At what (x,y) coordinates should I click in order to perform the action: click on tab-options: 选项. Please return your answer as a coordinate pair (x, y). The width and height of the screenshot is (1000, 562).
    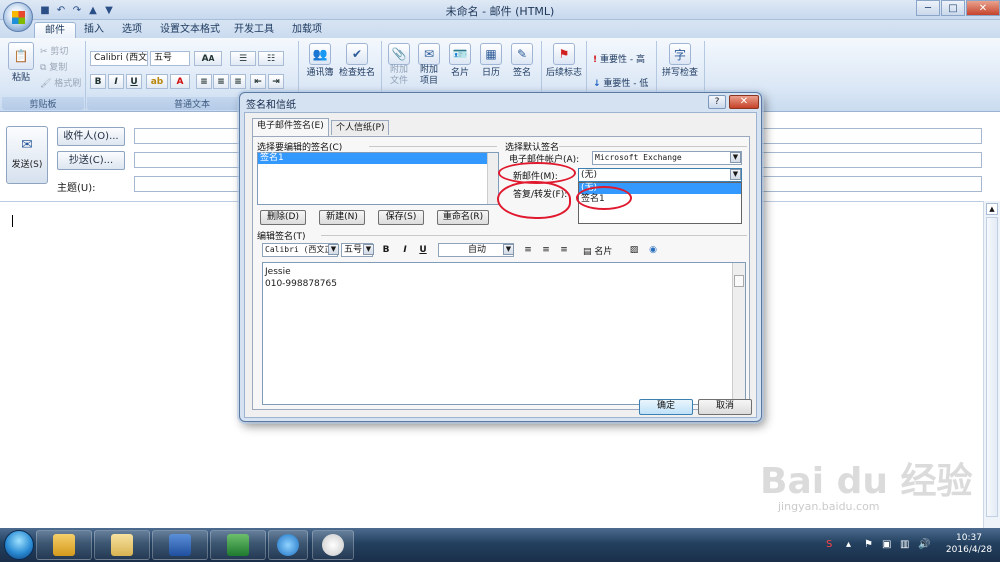
    Looking at the image, I should click on (132, 30).